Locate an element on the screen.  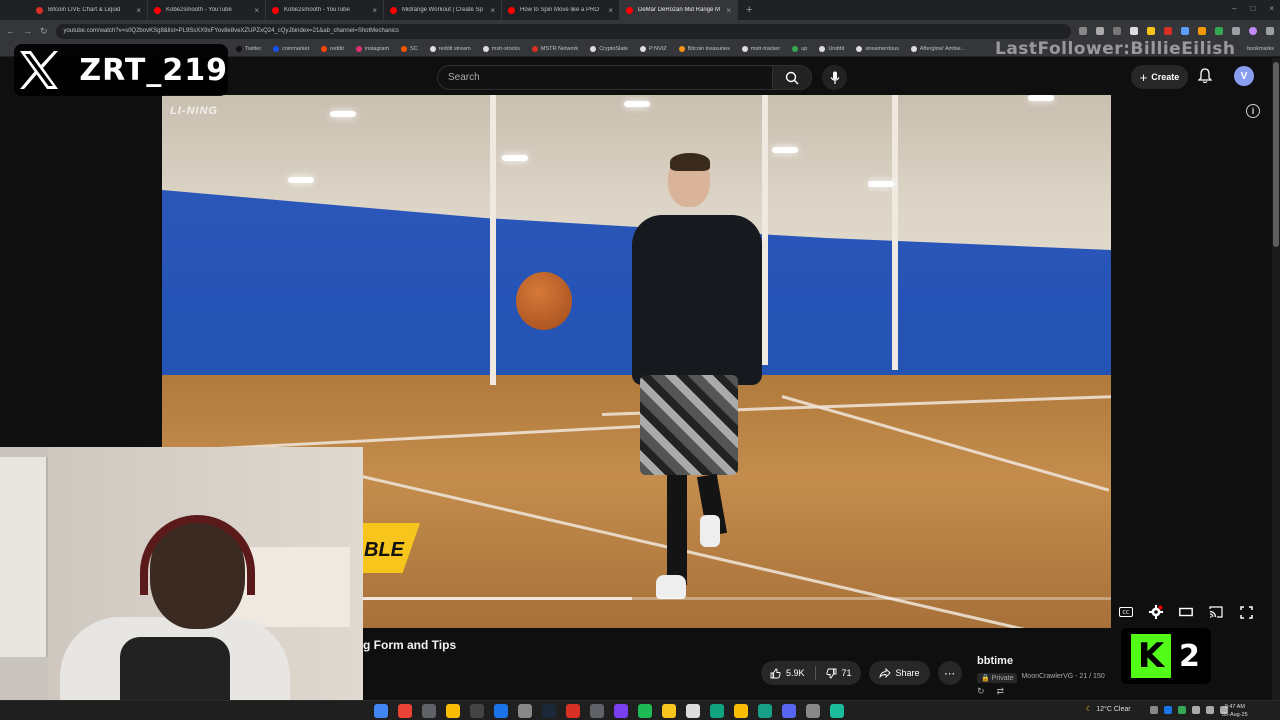
all-bookmarks-button: bookmarks is located at coordinates (1260, 49).